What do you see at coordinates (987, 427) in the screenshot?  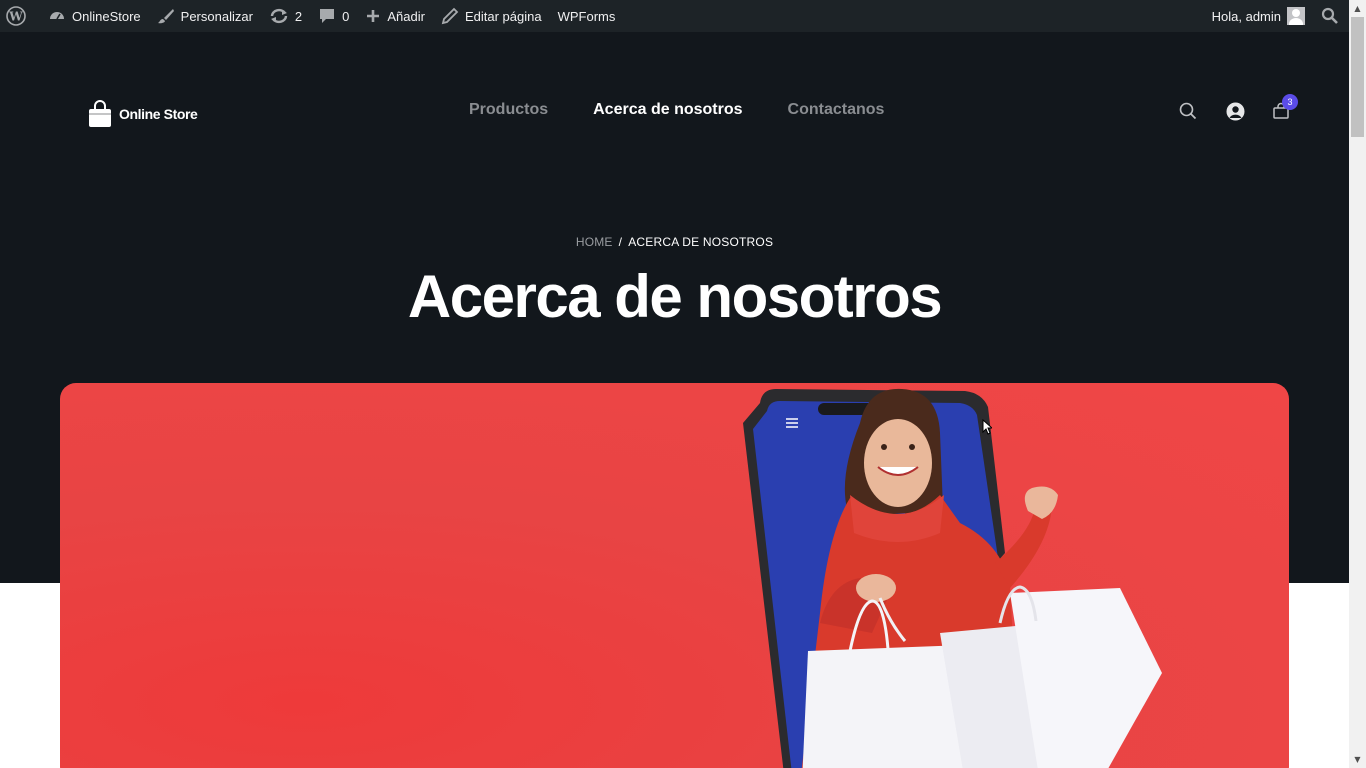 I see `mouse-cursor-icon` at bounding box center [987, 427].